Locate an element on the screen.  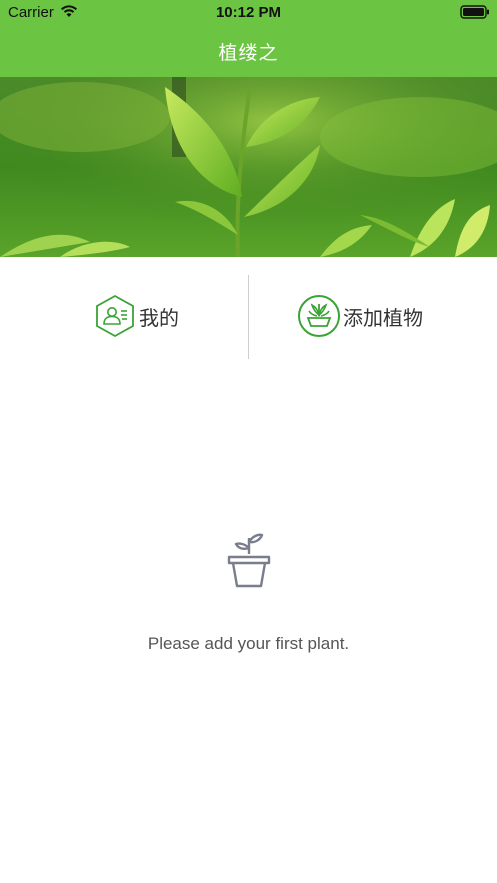
plant-pot-icon is located at coordinates (248, 560).